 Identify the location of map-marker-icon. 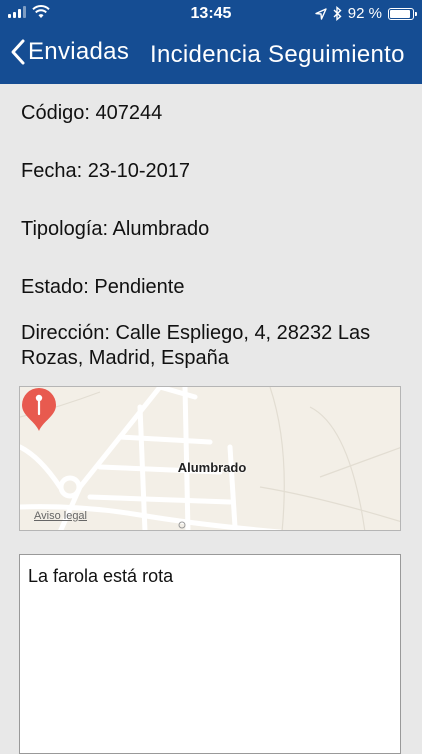
(39, 410).